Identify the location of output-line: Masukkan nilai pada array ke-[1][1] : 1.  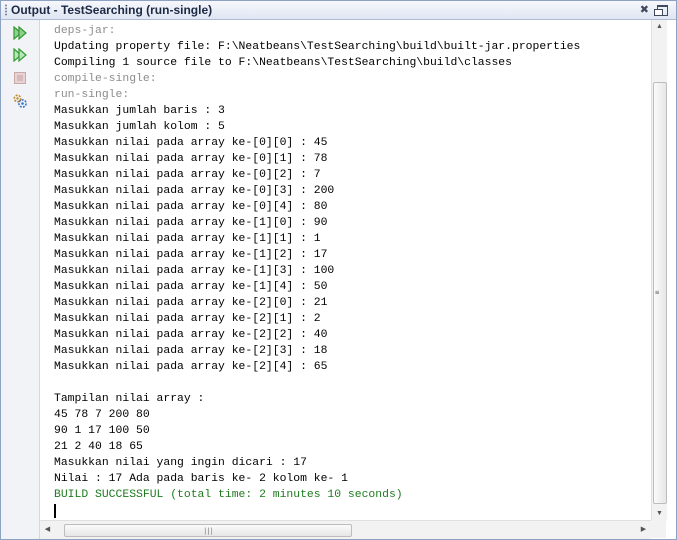
(187, 239).